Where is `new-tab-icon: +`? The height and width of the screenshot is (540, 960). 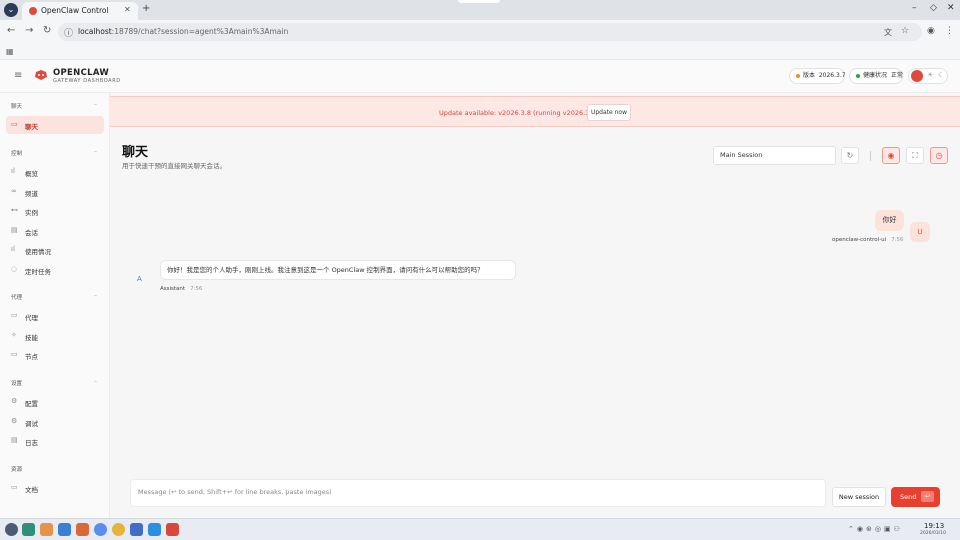
new-tab-icon: + is located at coordinates (146, 8).